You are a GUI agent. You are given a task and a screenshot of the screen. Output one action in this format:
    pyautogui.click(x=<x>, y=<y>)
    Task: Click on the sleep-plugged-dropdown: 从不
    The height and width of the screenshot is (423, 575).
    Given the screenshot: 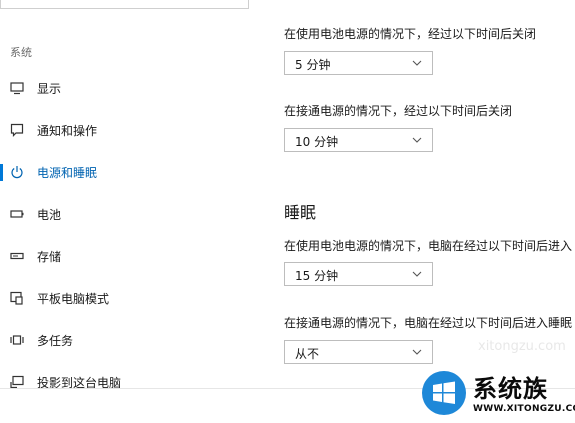 What is the action you would take?
    pyautogui.click(x=358, y=352)
    